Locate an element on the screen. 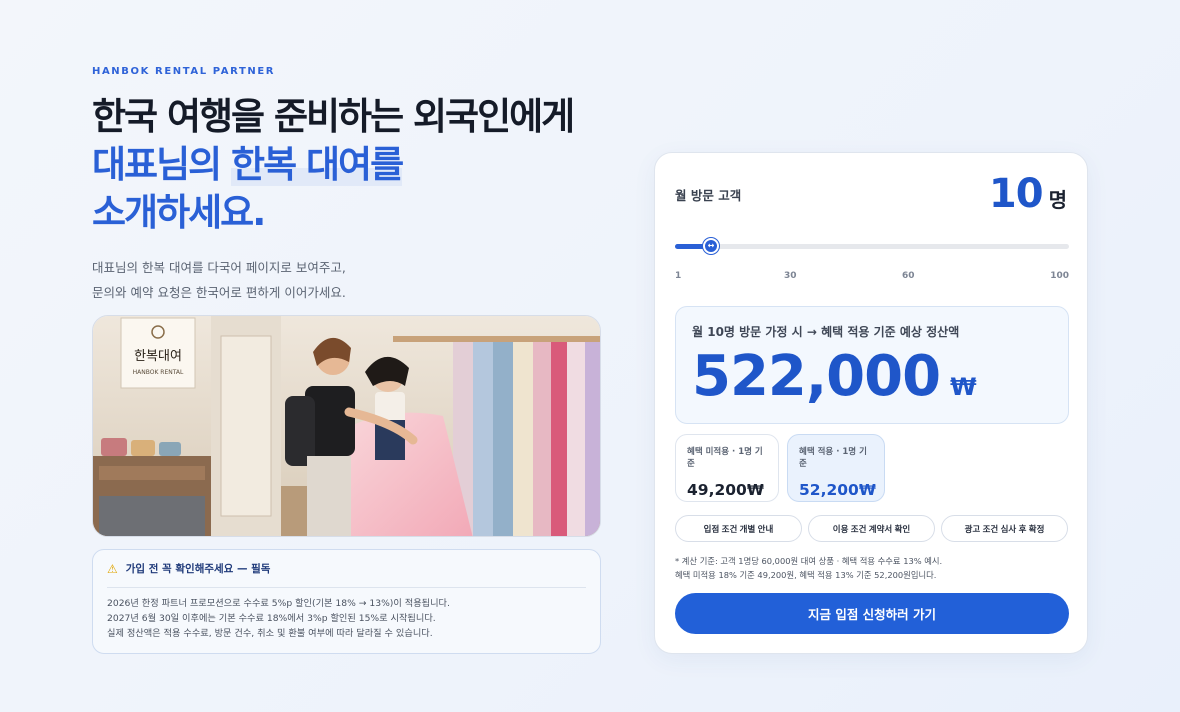 The height and width of the screenshot is (712, 1180). price-without-benefit-value: 49,200₩ is located at coordinates (725, 490).